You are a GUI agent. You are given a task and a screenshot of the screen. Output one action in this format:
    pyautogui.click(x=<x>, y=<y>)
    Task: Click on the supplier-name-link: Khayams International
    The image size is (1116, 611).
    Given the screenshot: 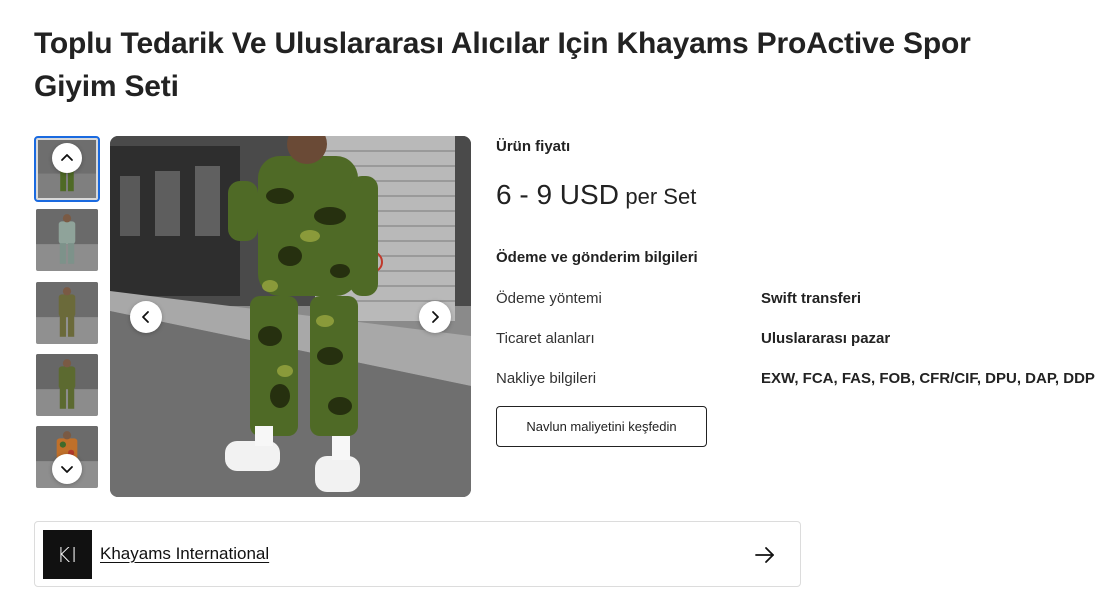 What is the action you would take?
    pyautogui.click(x=184, y=554)
    